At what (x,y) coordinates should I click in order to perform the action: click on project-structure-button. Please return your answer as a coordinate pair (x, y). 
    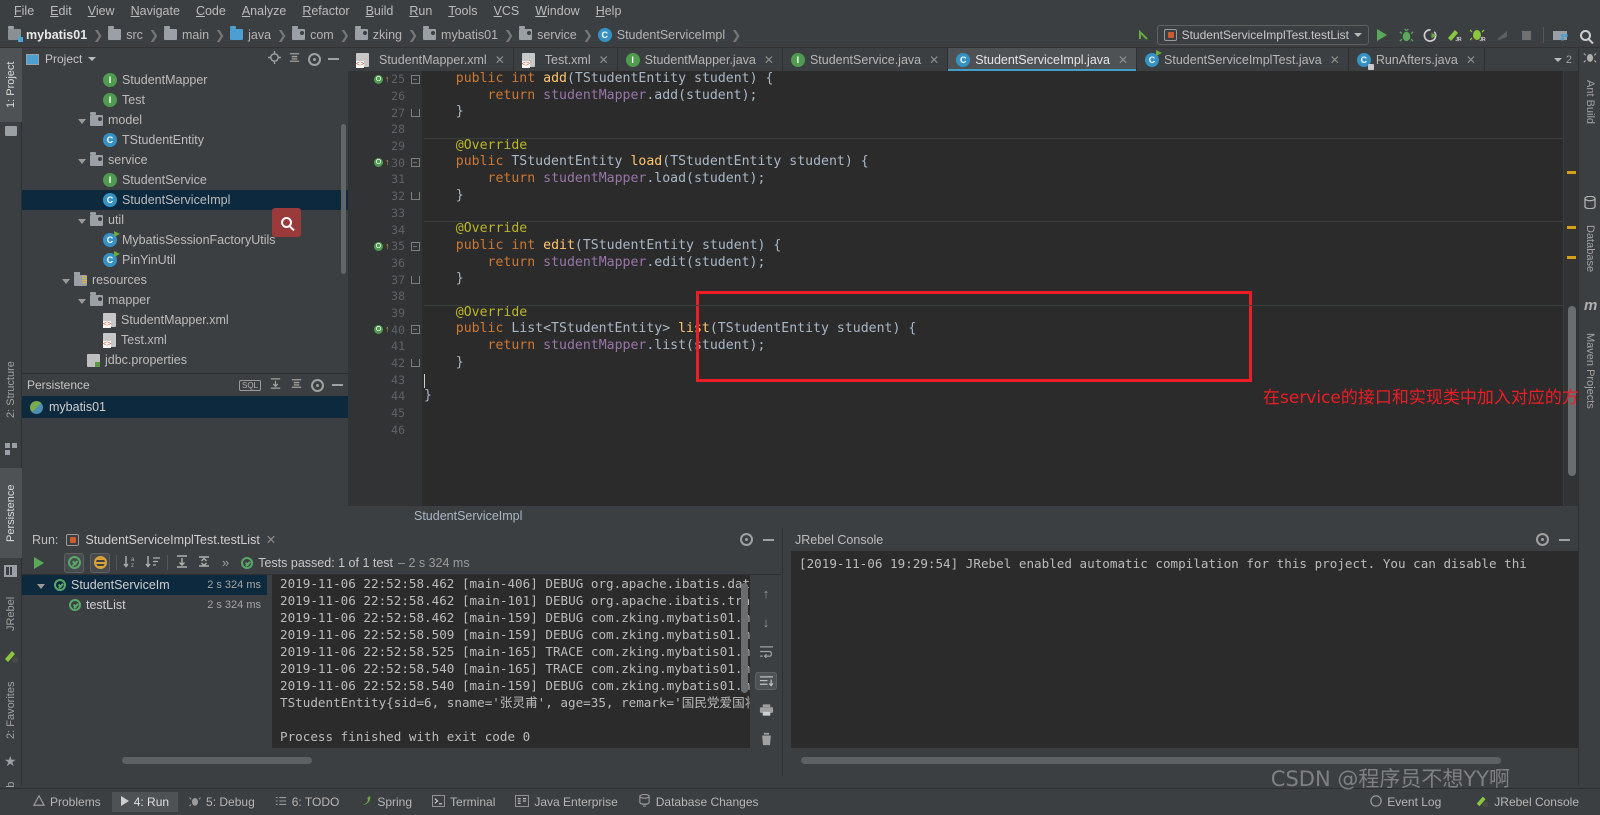
    Looking at the image, I should click on (1561, 35).